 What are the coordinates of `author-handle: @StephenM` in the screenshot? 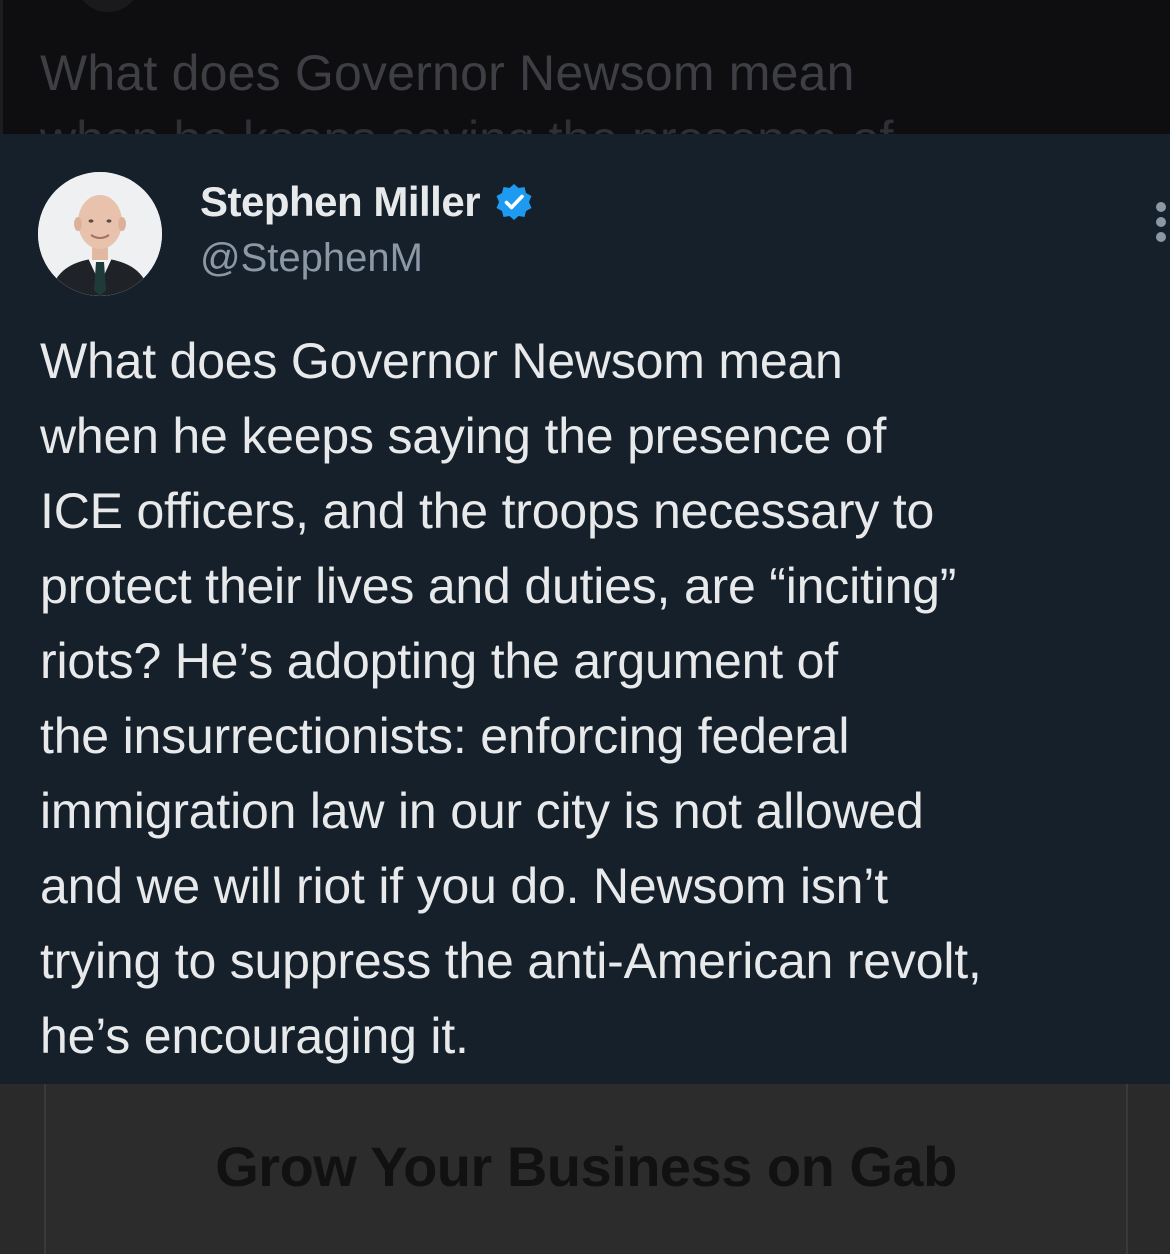 It's located at (311, 258).